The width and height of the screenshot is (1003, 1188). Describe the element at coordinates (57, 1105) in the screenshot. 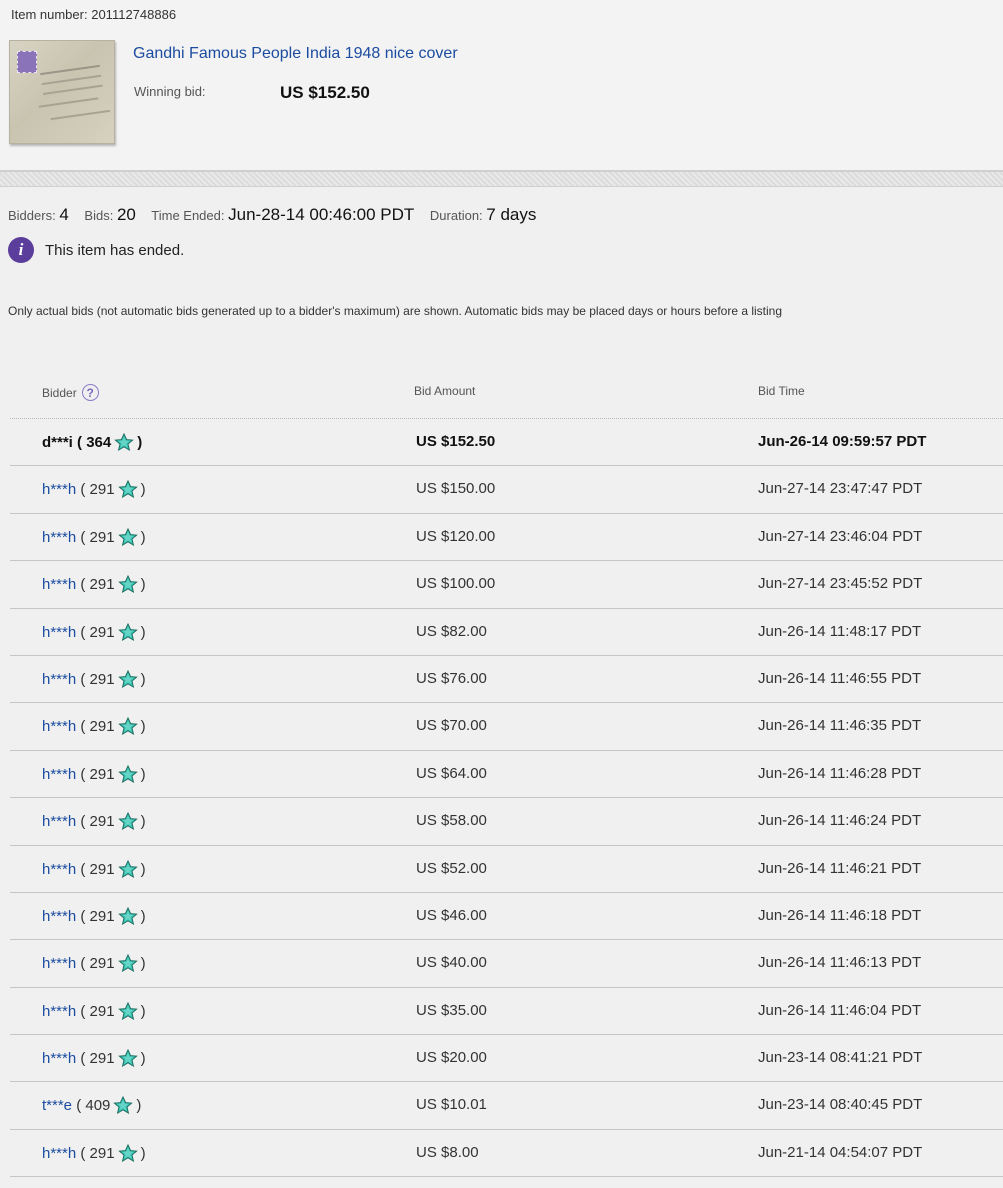

I see `bidder-link: t***e` at that location.